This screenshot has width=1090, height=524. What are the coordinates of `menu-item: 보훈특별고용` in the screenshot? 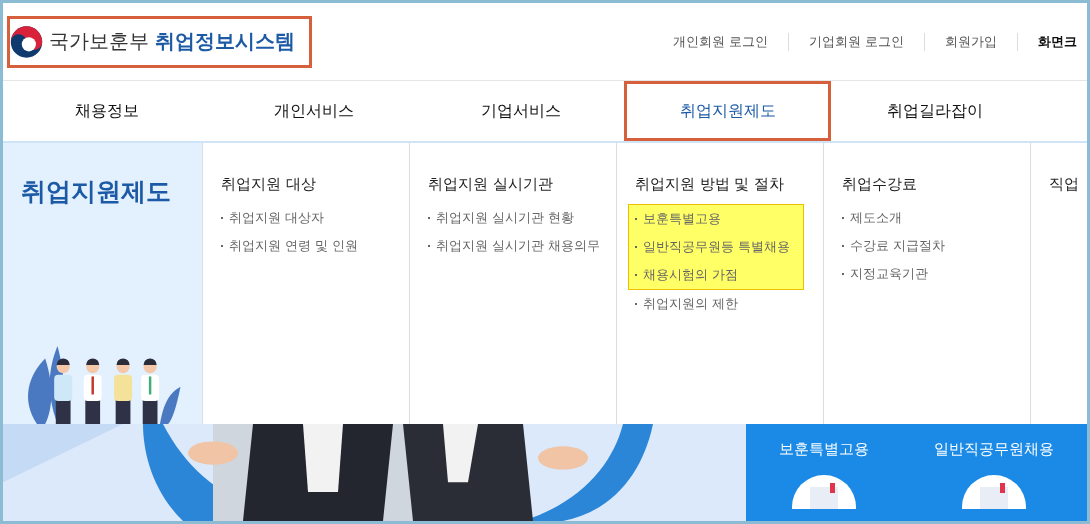 It's located at (719, 219).